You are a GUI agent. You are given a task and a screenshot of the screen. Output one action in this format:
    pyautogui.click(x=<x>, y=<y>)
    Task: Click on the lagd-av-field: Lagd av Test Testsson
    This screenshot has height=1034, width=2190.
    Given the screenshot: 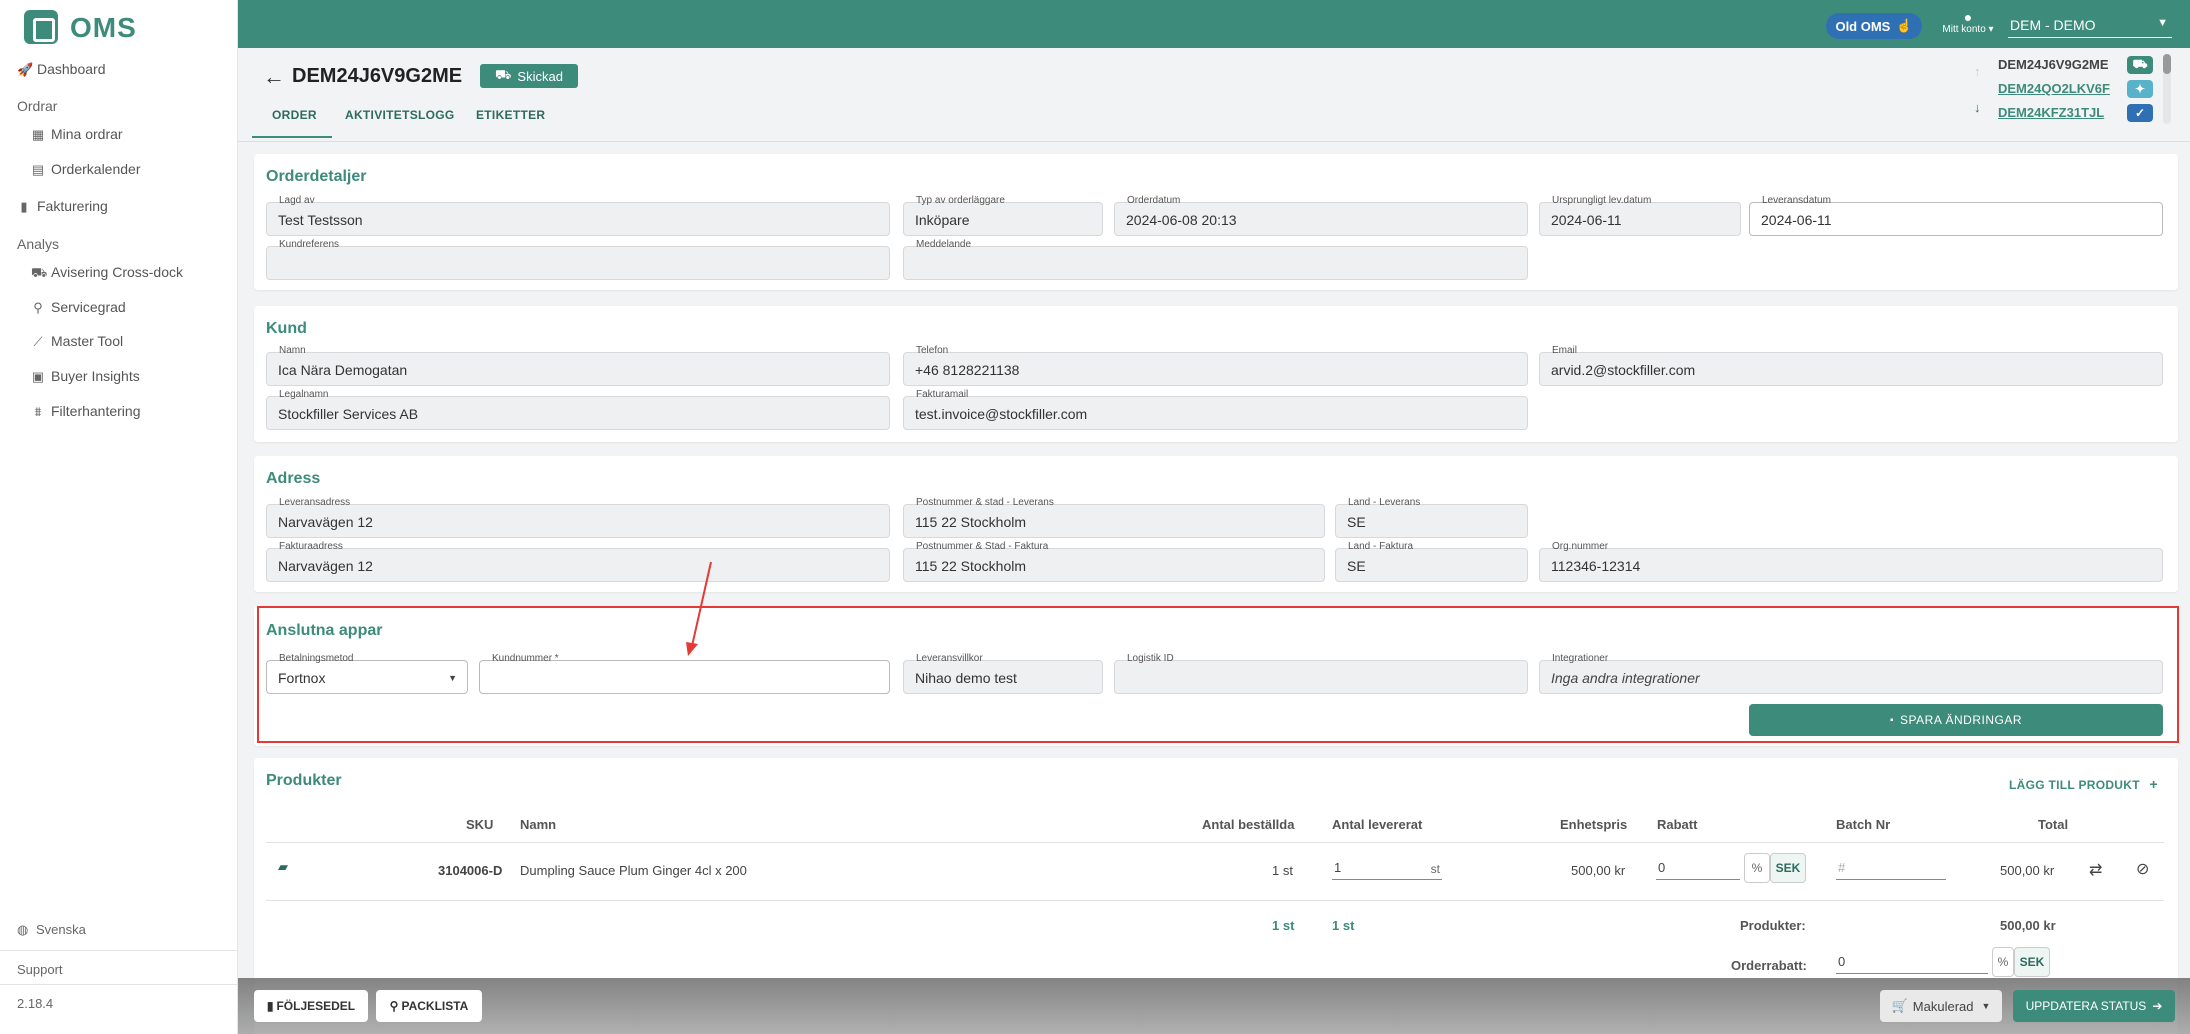 What is the action you would take?
    pyautogui.click(x=578, y=215)
    